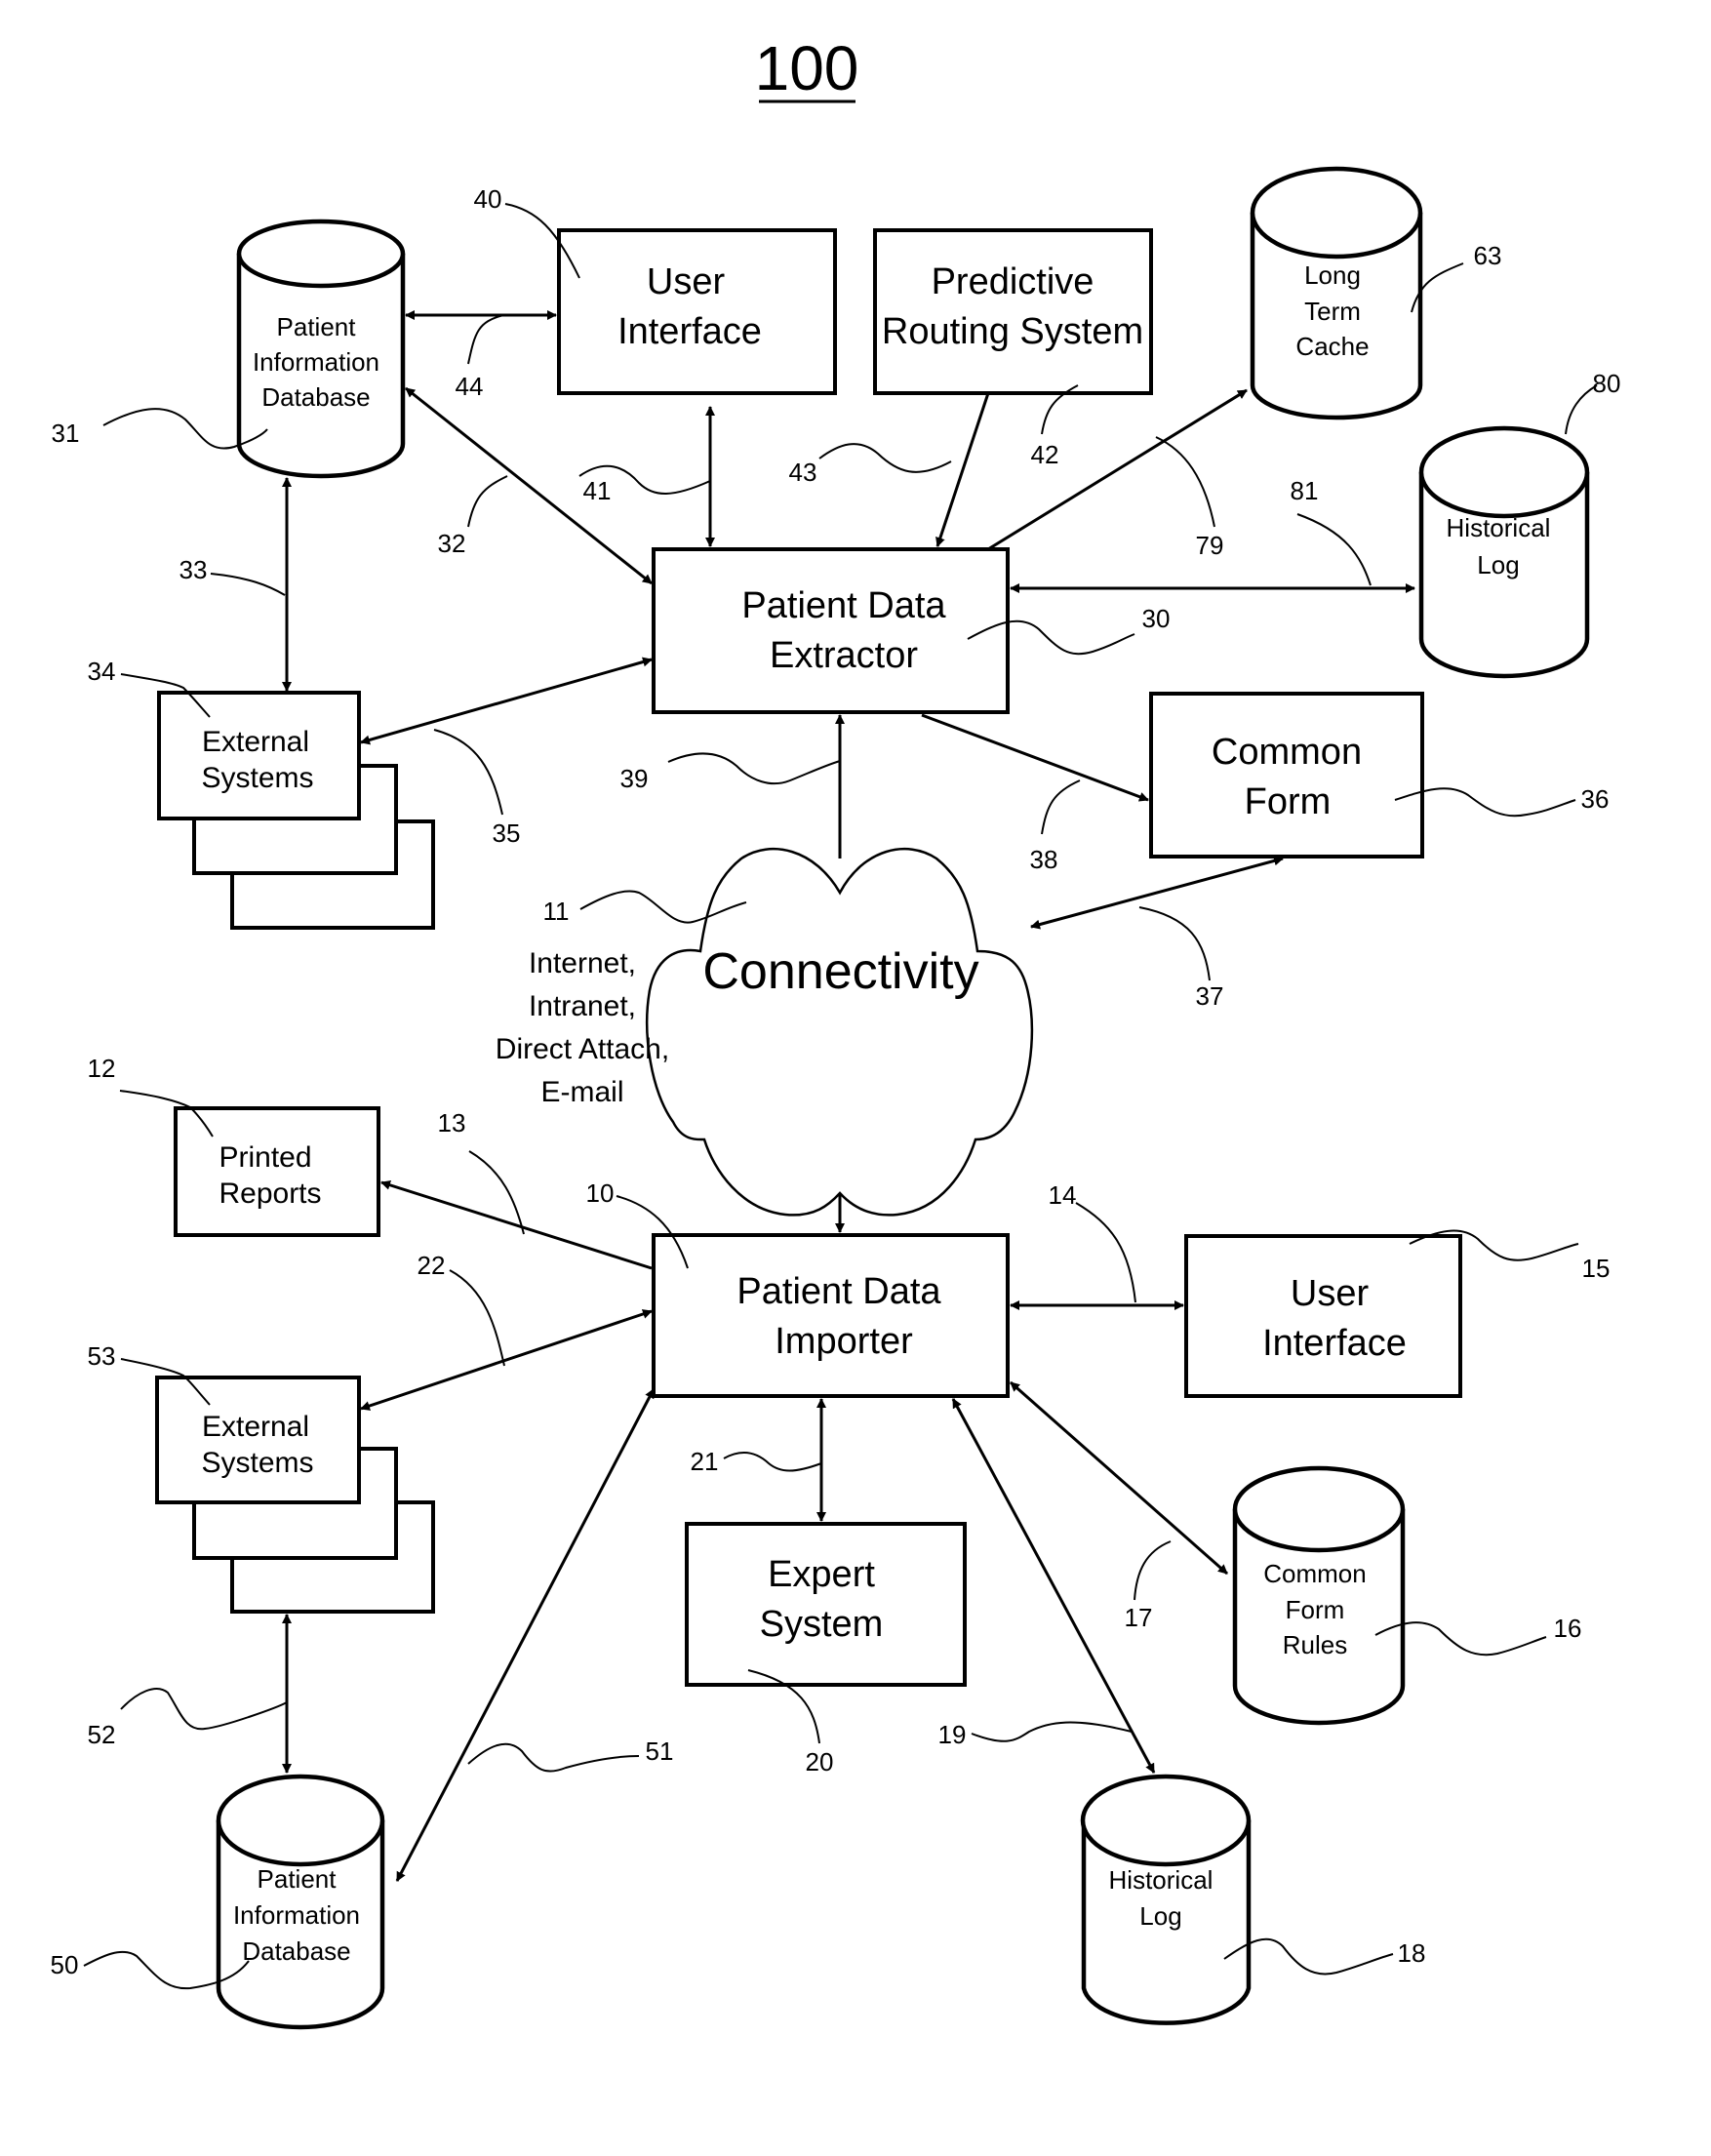 This screenshot has height=2156, width=1711. Describe the element at coordinates (102, 1734) in the screenshot. I see `ref-number: 52` at that location.